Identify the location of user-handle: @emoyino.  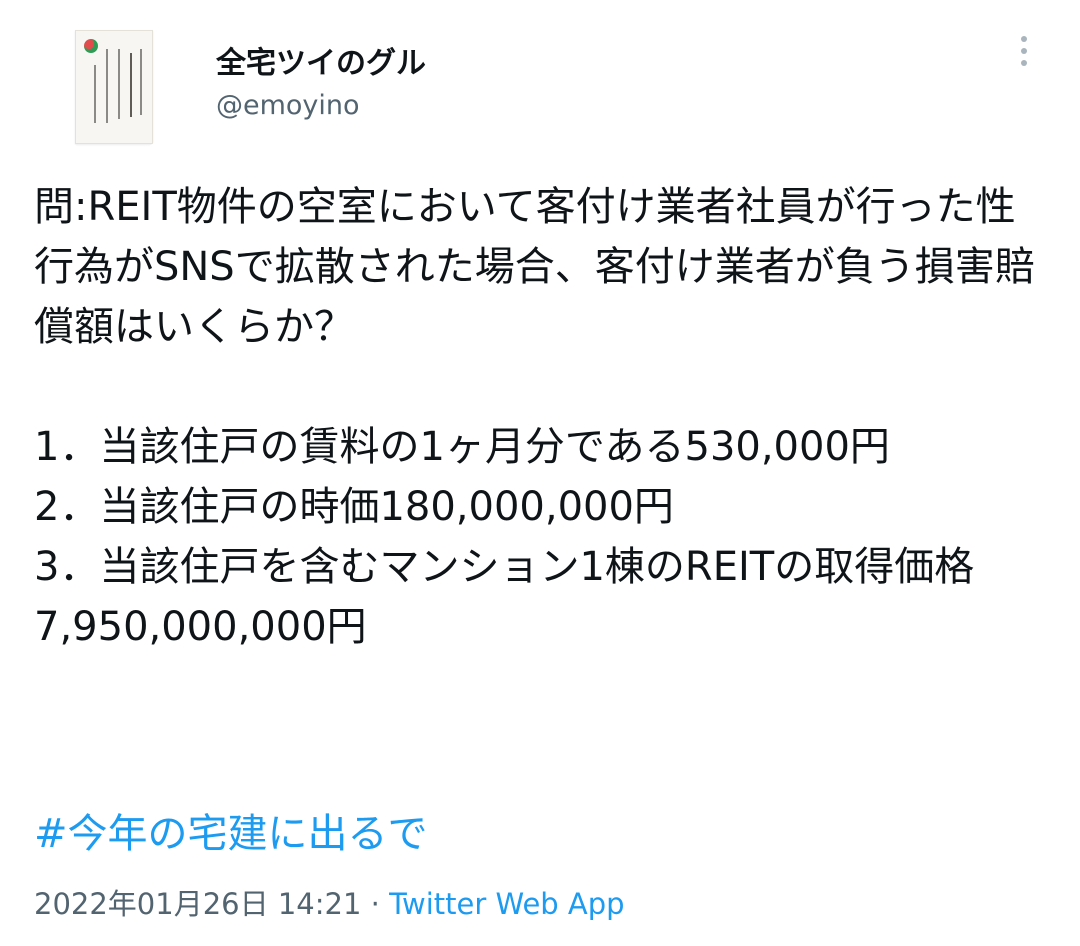
(288, 105).